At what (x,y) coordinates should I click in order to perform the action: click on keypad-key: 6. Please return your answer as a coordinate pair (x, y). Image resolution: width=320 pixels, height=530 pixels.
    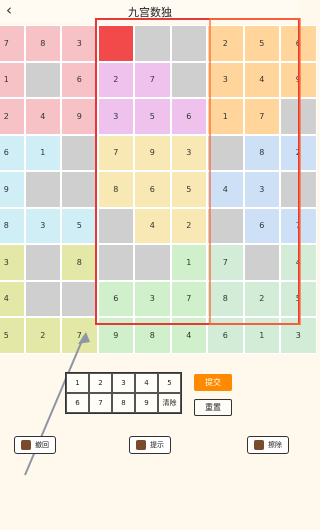
    Looking at the image, I should click on (77, 403).